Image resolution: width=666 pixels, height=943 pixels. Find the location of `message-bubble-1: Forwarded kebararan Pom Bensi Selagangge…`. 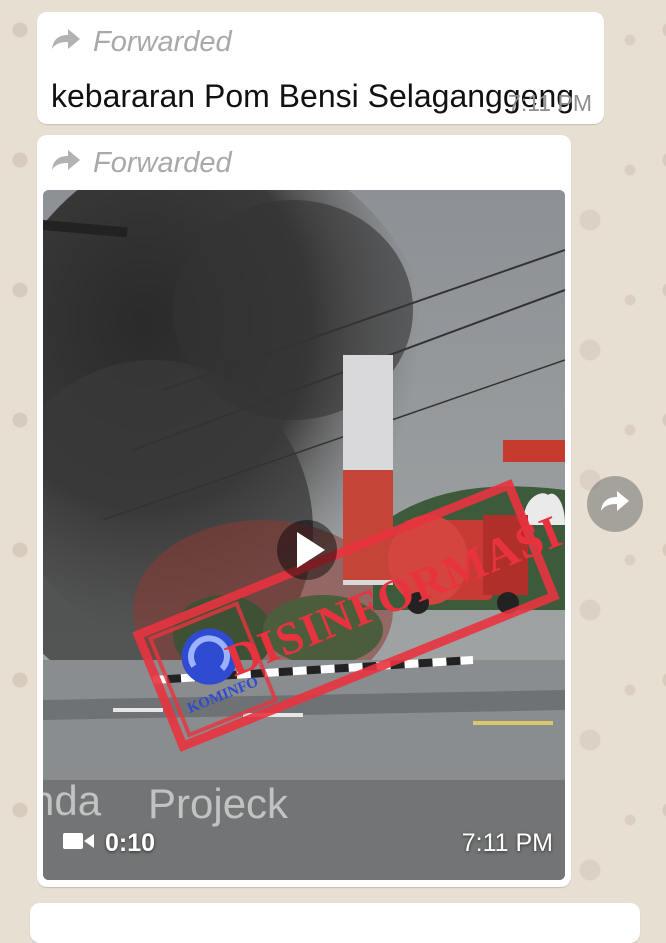

message-bubble-1: Forwarded kebararan Pom Bensi Selagangge… is located at coordinates (320, 68).